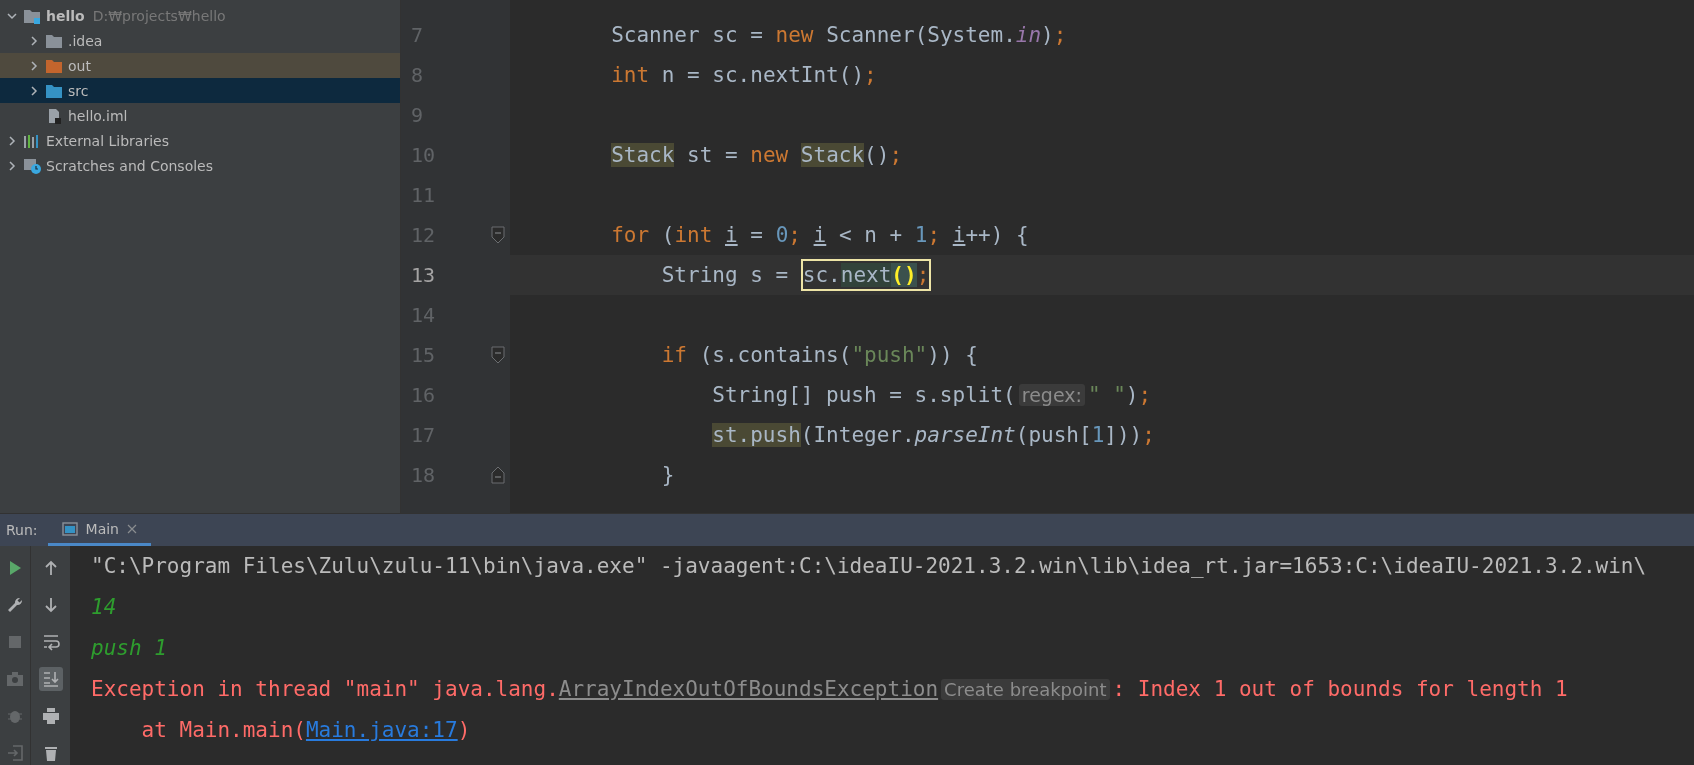  Describe the element at coordinates (32, 165) in the screenshot. I see `console-clock-icon` at that location.